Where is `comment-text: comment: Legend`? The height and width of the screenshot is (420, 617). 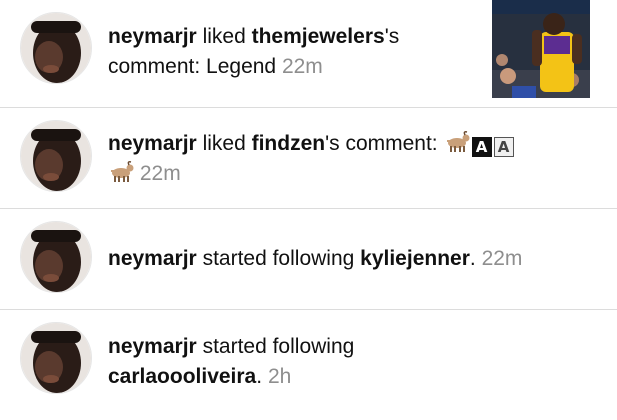 comment-text: comment: Legend is located at coordinates (192, 66).